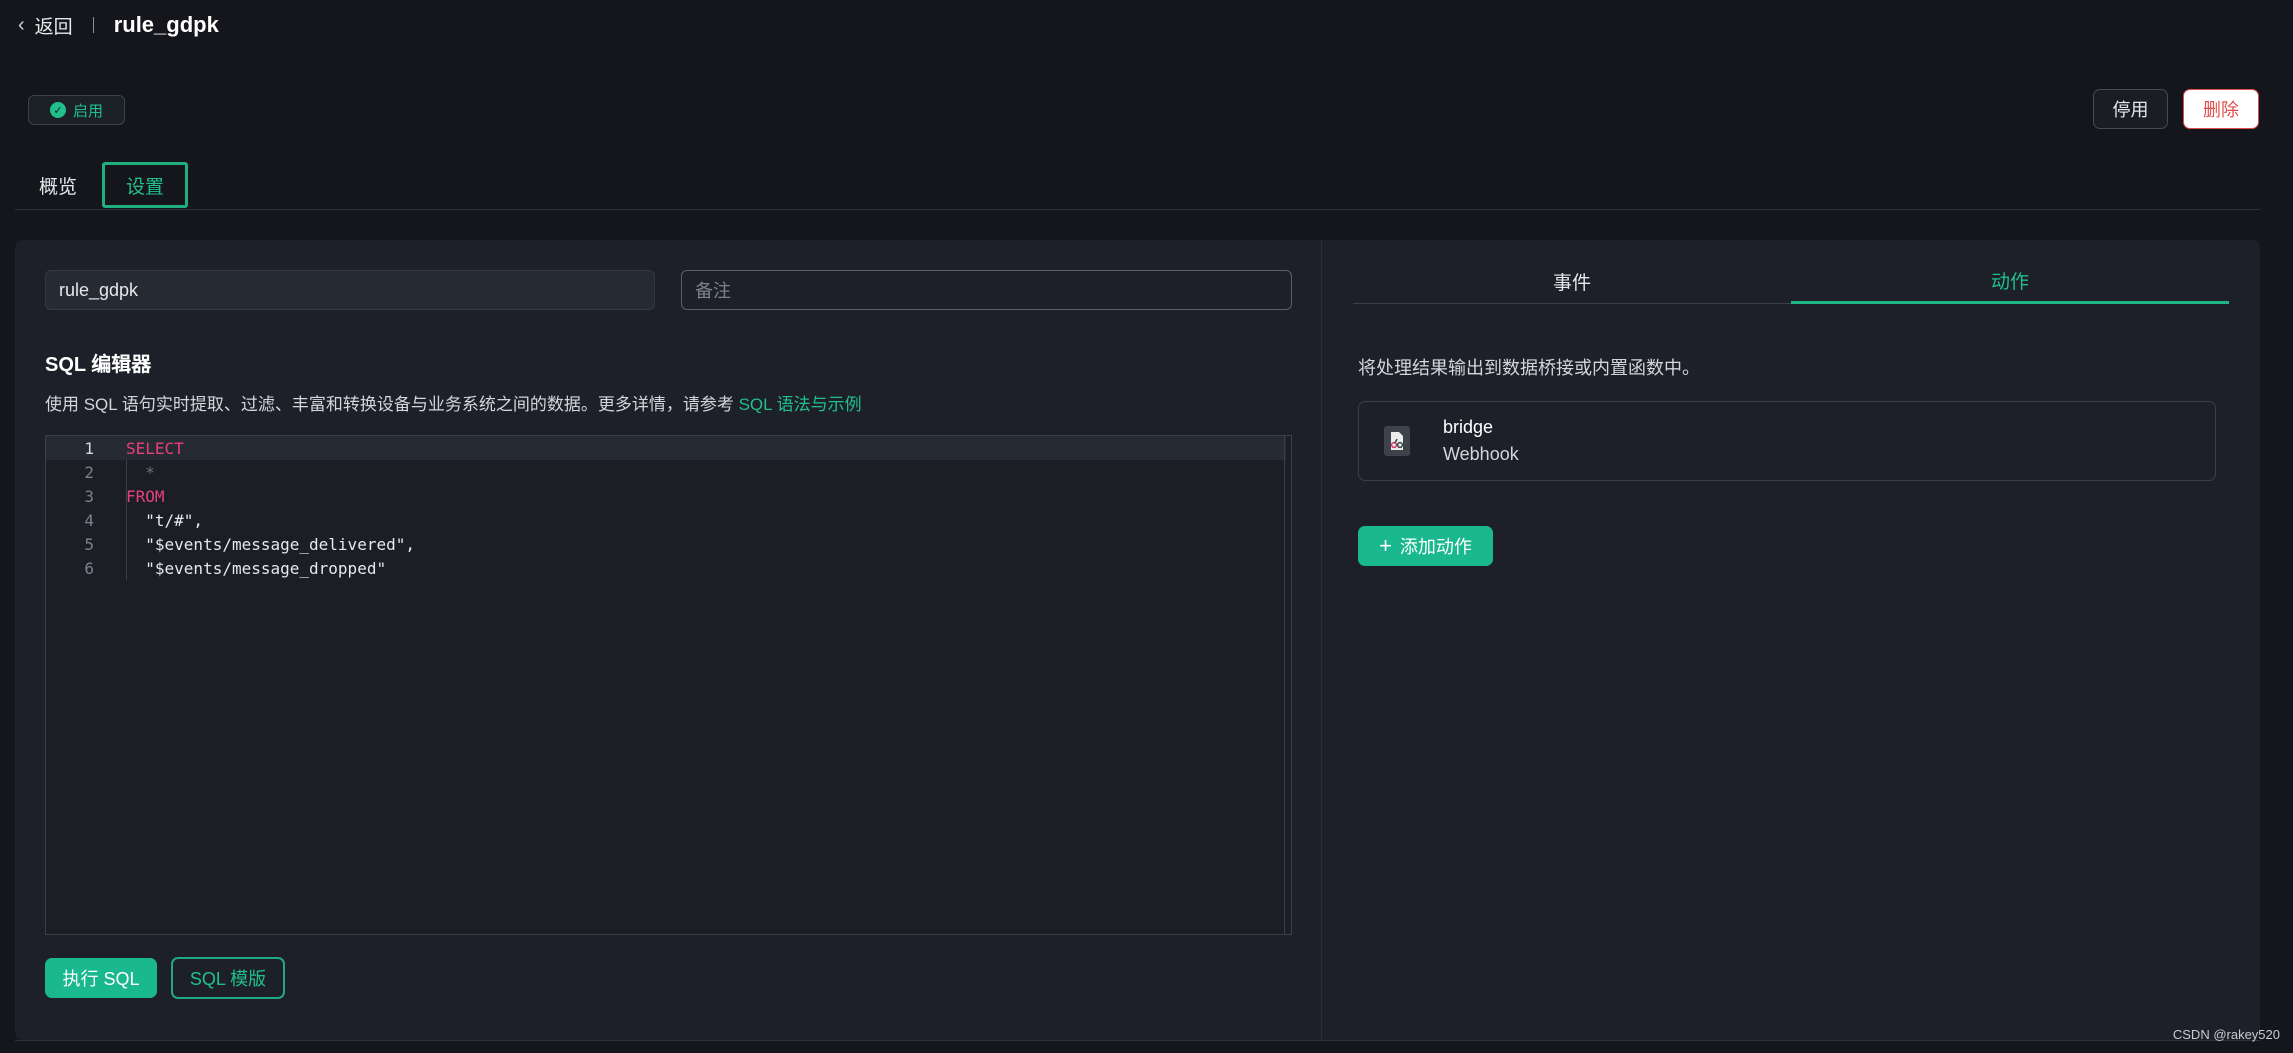 This screenshot has height=1053, width=2293. What do you see at coordinates (89, 472) in the screenshot?
I see `line-number: 2` at bounding box center [89, 472].